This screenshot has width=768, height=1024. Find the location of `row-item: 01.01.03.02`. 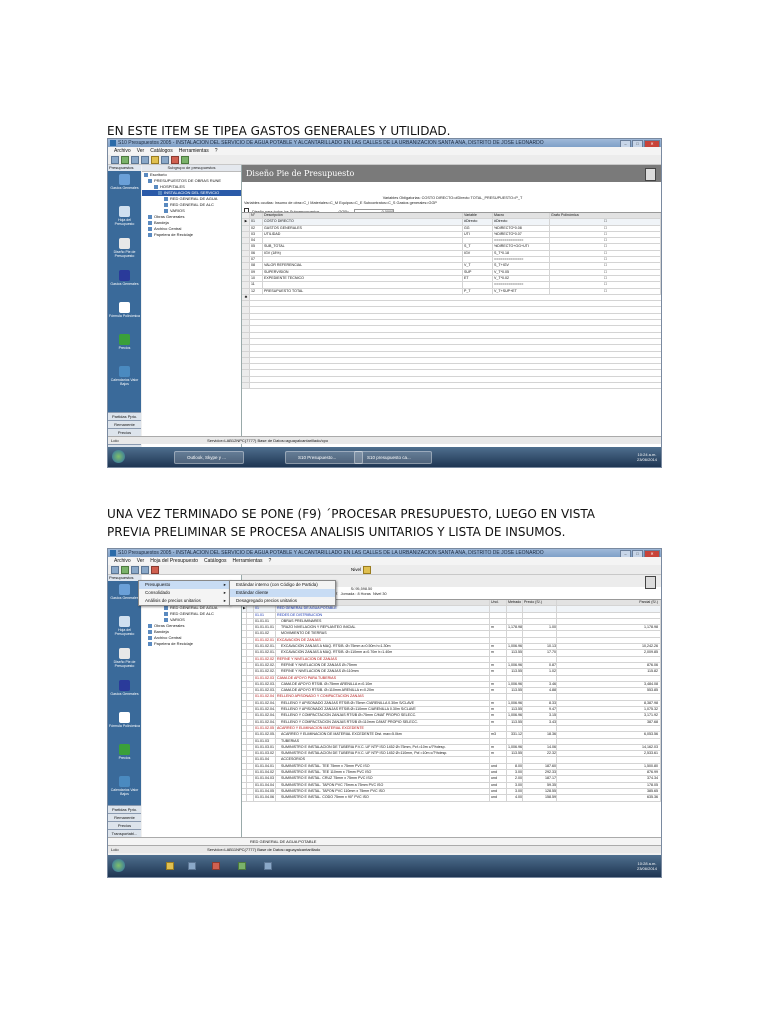

row-item: 01.01.03.02 is located at coordinates (265, 754).